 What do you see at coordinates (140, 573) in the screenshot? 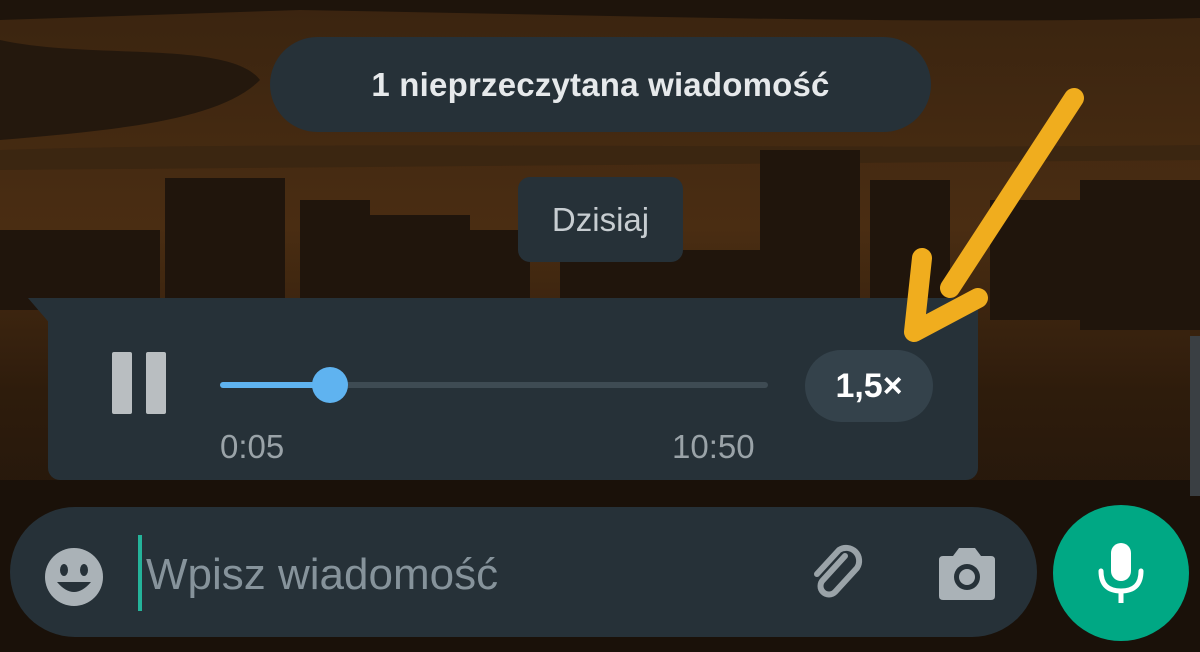
I see `text-cursor` at bounding box center [140, 573].